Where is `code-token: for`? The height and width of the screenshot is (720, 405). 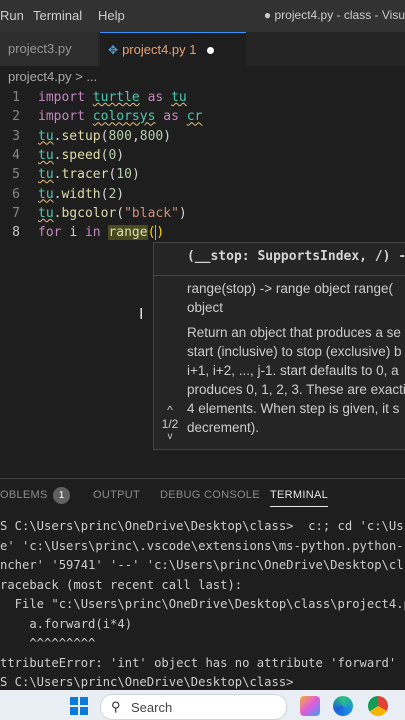
code-token: for is located at coordinates (54, 233).